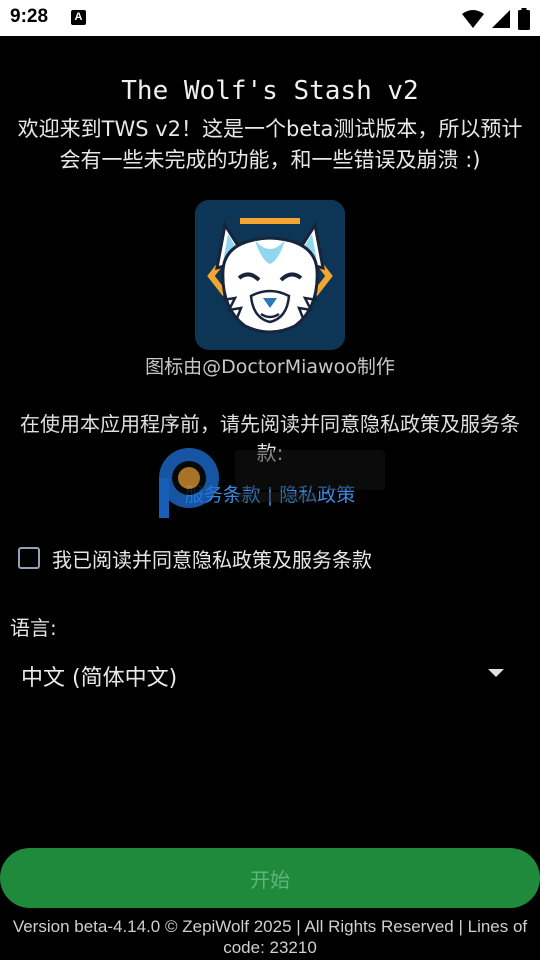 The width and height of the screenshot is (540, 960). I want to click on signal-icon, so click(501, 19).